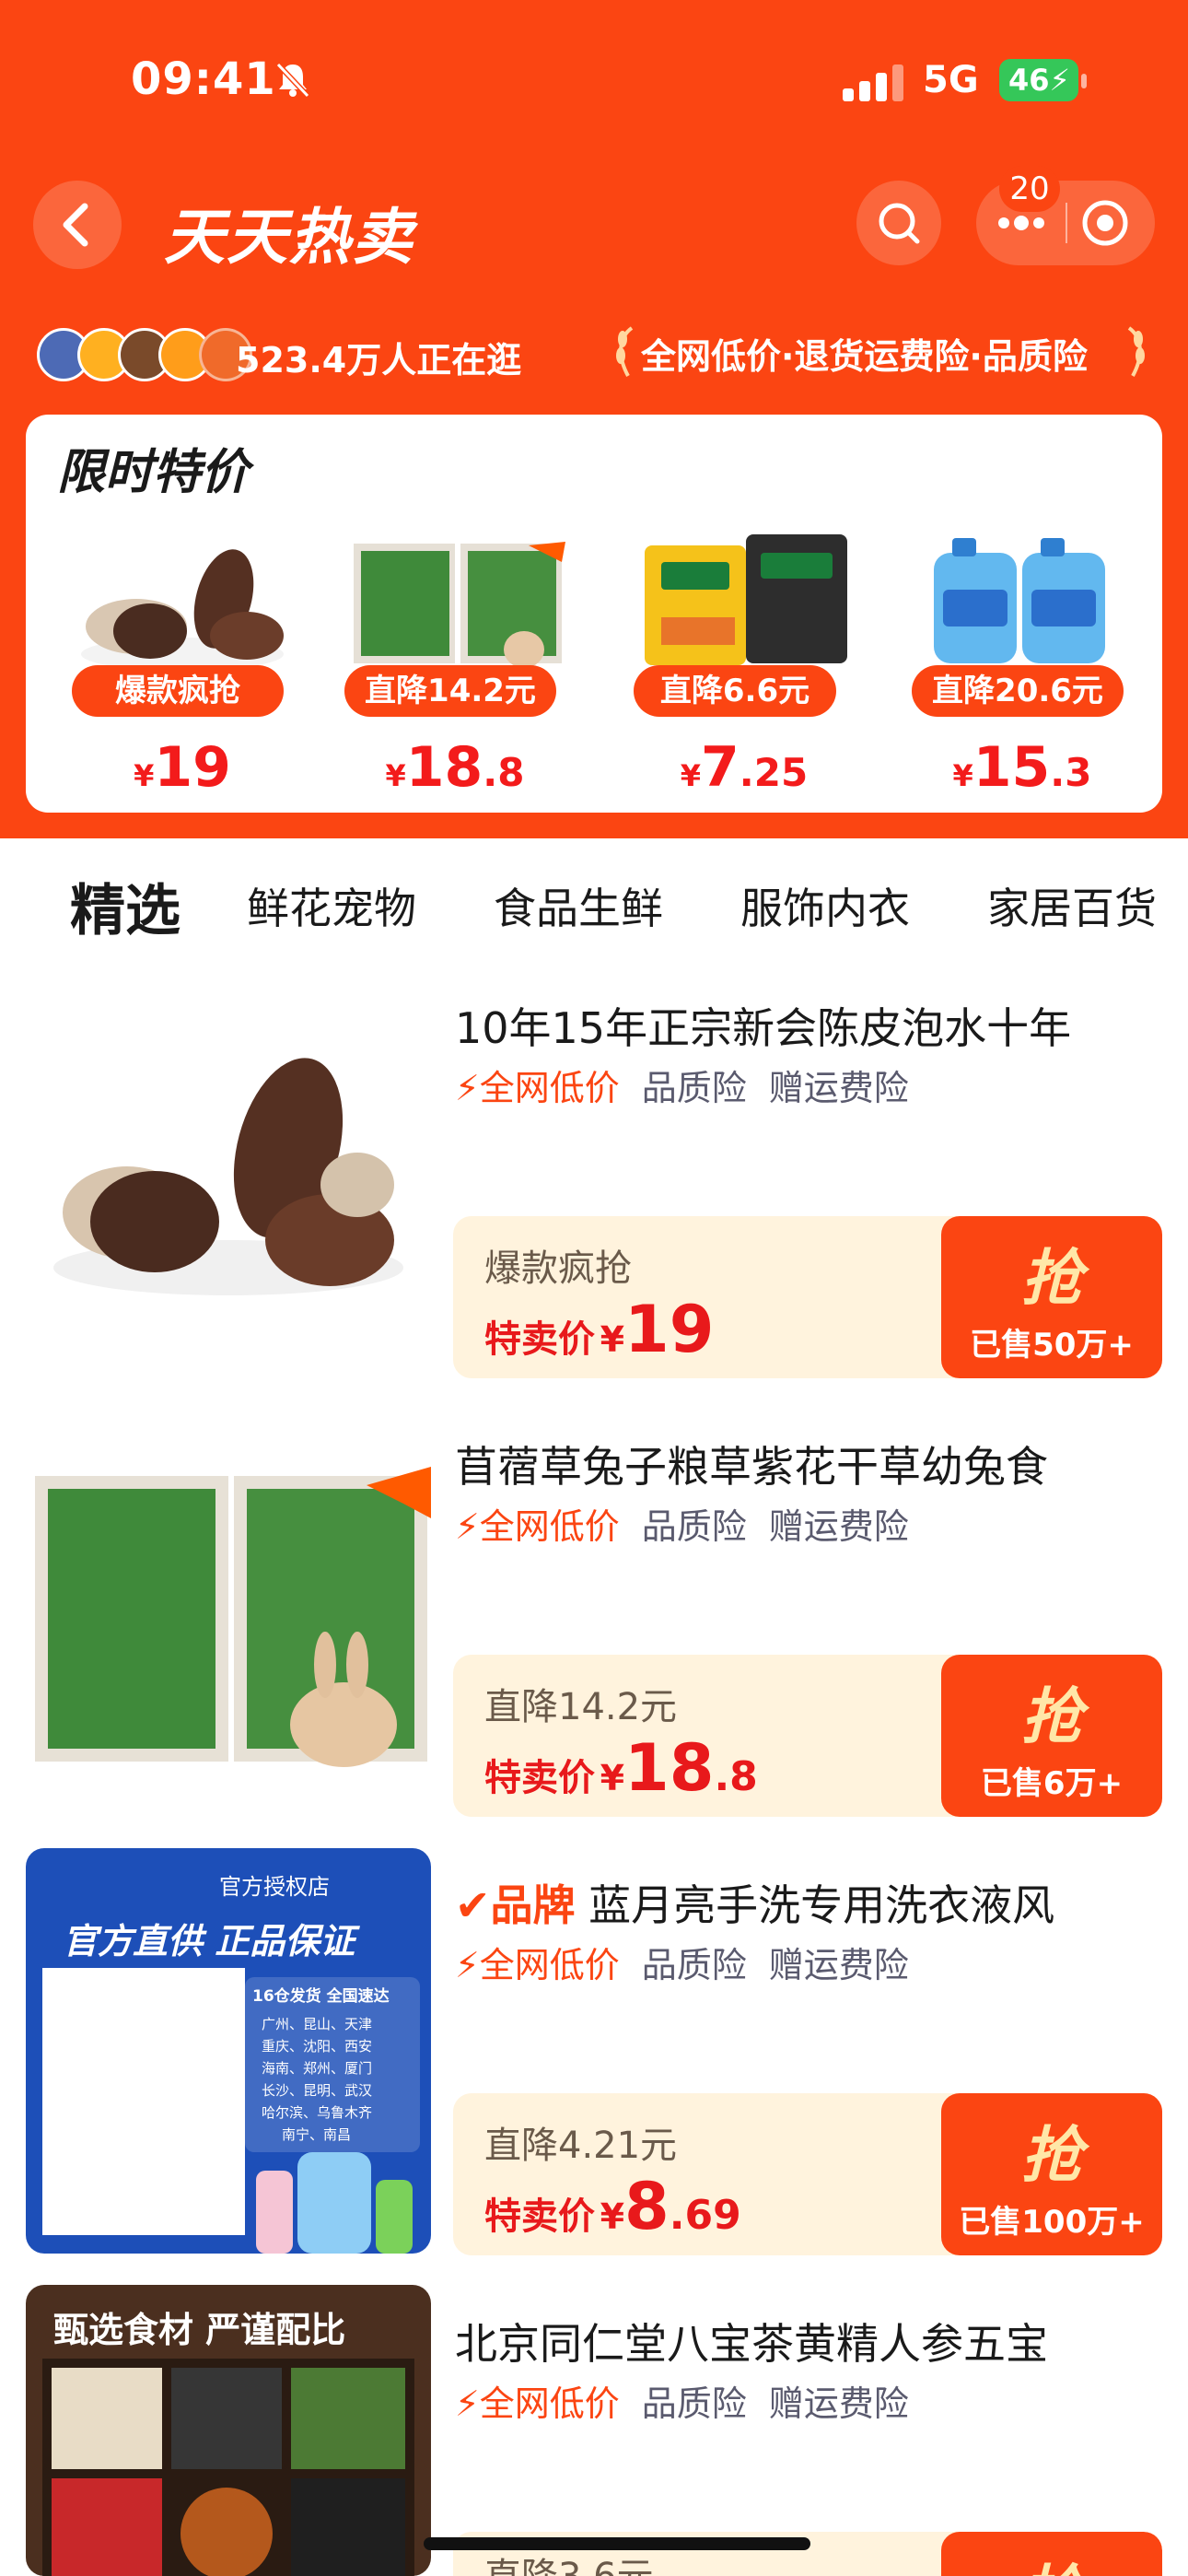 The width and height of the screenshot is (1188, 2576). I want to click on sold-count: 已售6万+, so click(1052, 1783).